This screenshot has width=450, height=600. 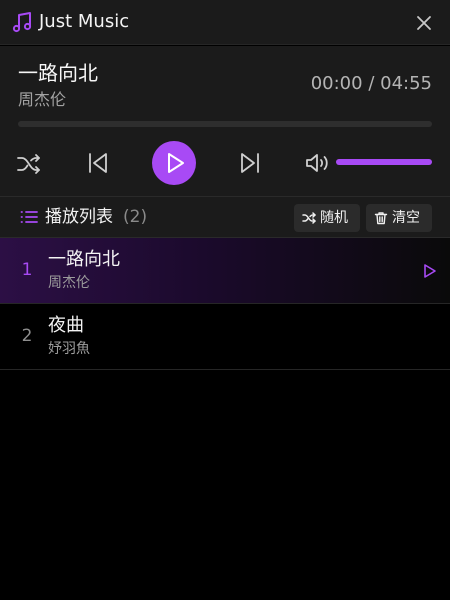 What do you see at coordinates (58, 73) in the screenshot?
I see `now-playing-title: 一路向北` at bounding box center [58, 73].